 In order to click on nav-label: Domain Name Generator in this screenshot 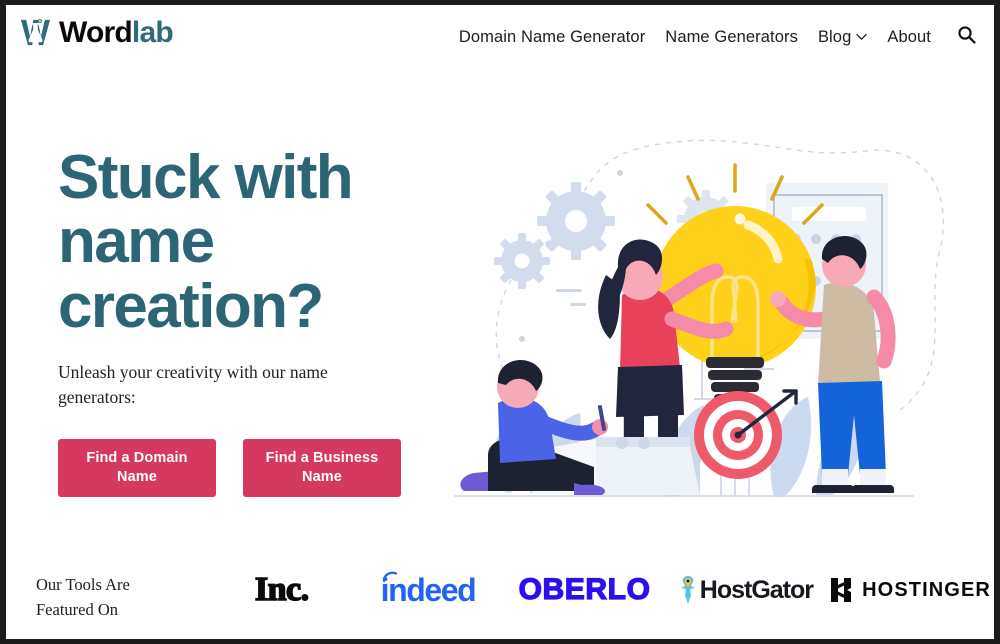, I will do `click(552, 36)`.